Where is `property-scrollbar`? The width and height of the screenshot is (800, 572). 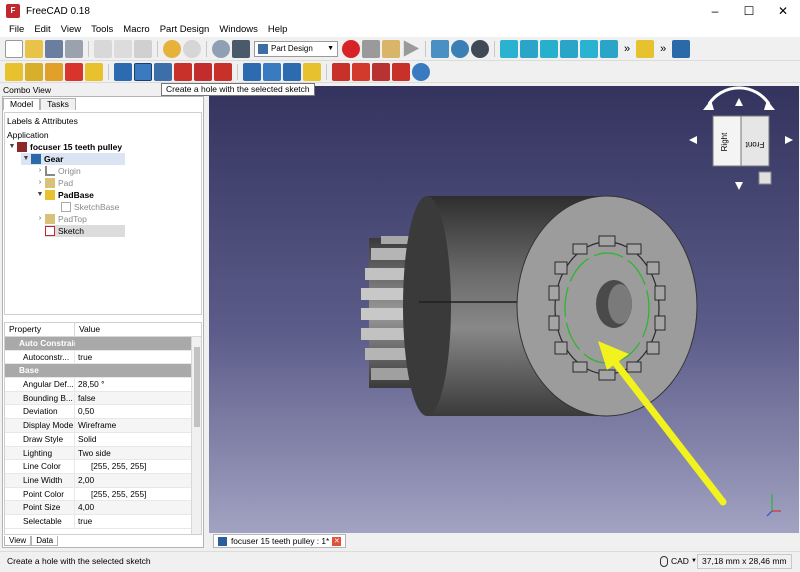 property-scrollbar is located at coordinates (196, 435).